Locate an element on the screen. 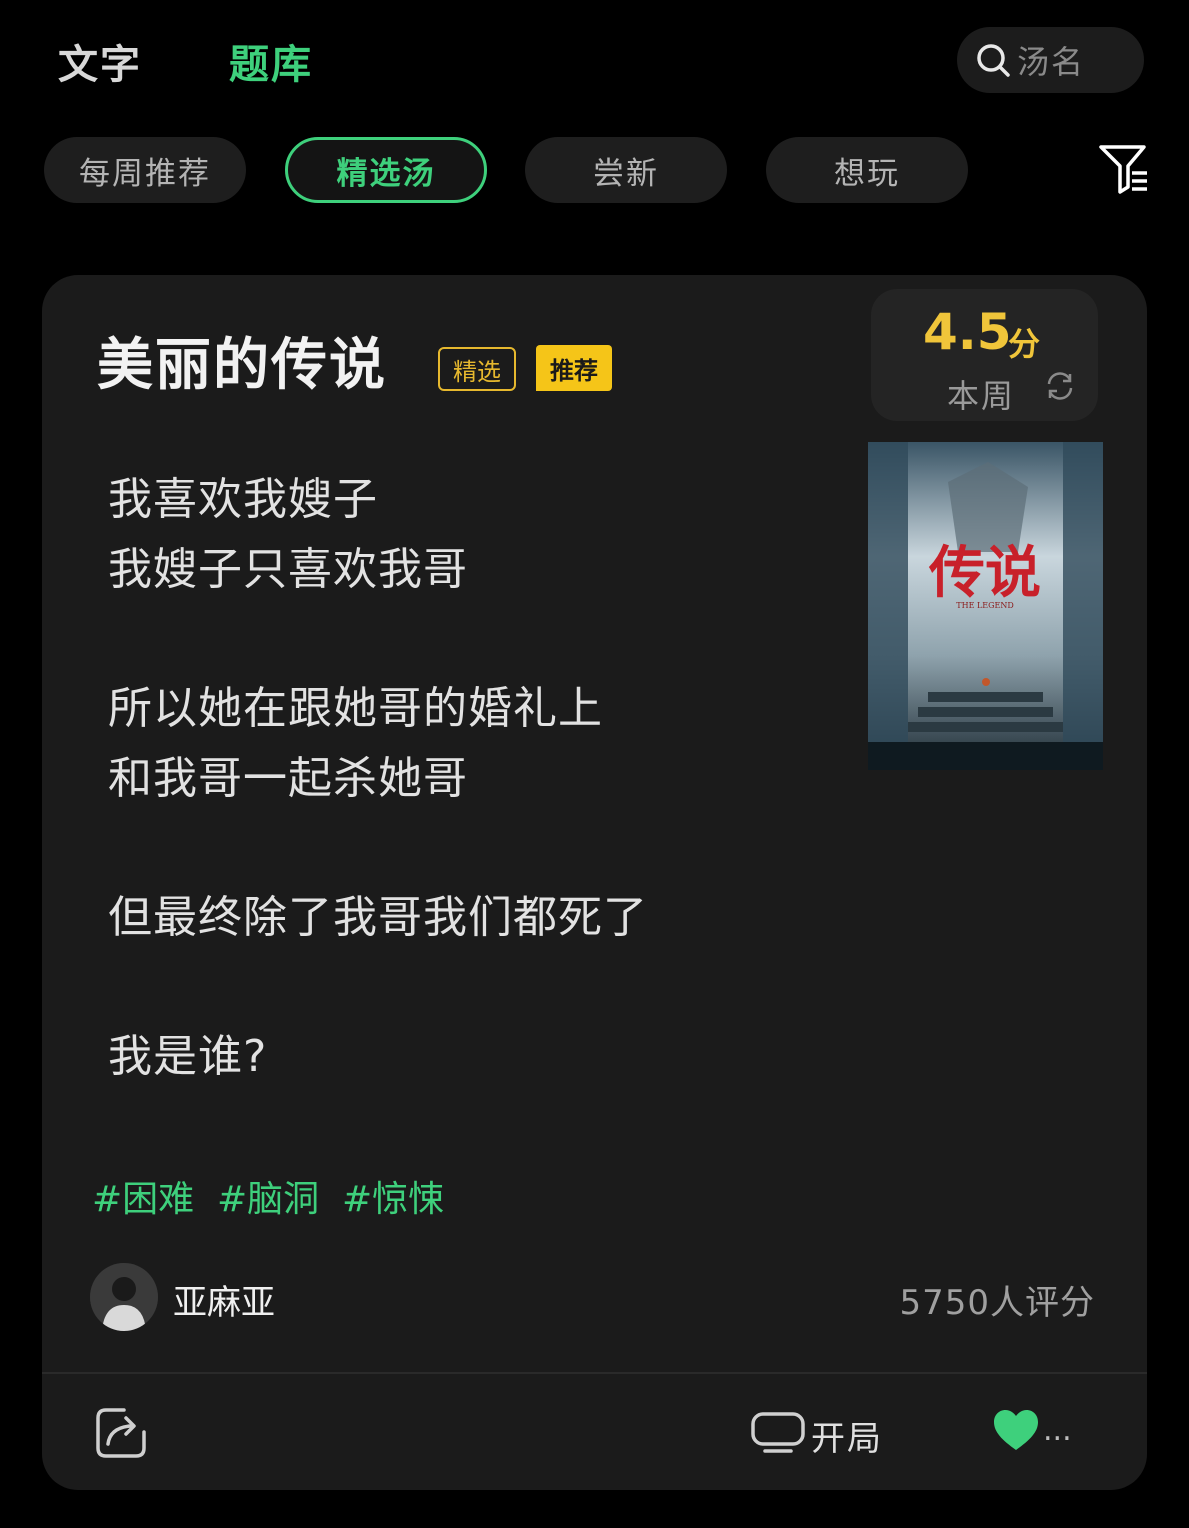 This screenshot has width=1189, height=1528. poster-image: 传说 THE LEGEND is located at coordinates (985, 606).